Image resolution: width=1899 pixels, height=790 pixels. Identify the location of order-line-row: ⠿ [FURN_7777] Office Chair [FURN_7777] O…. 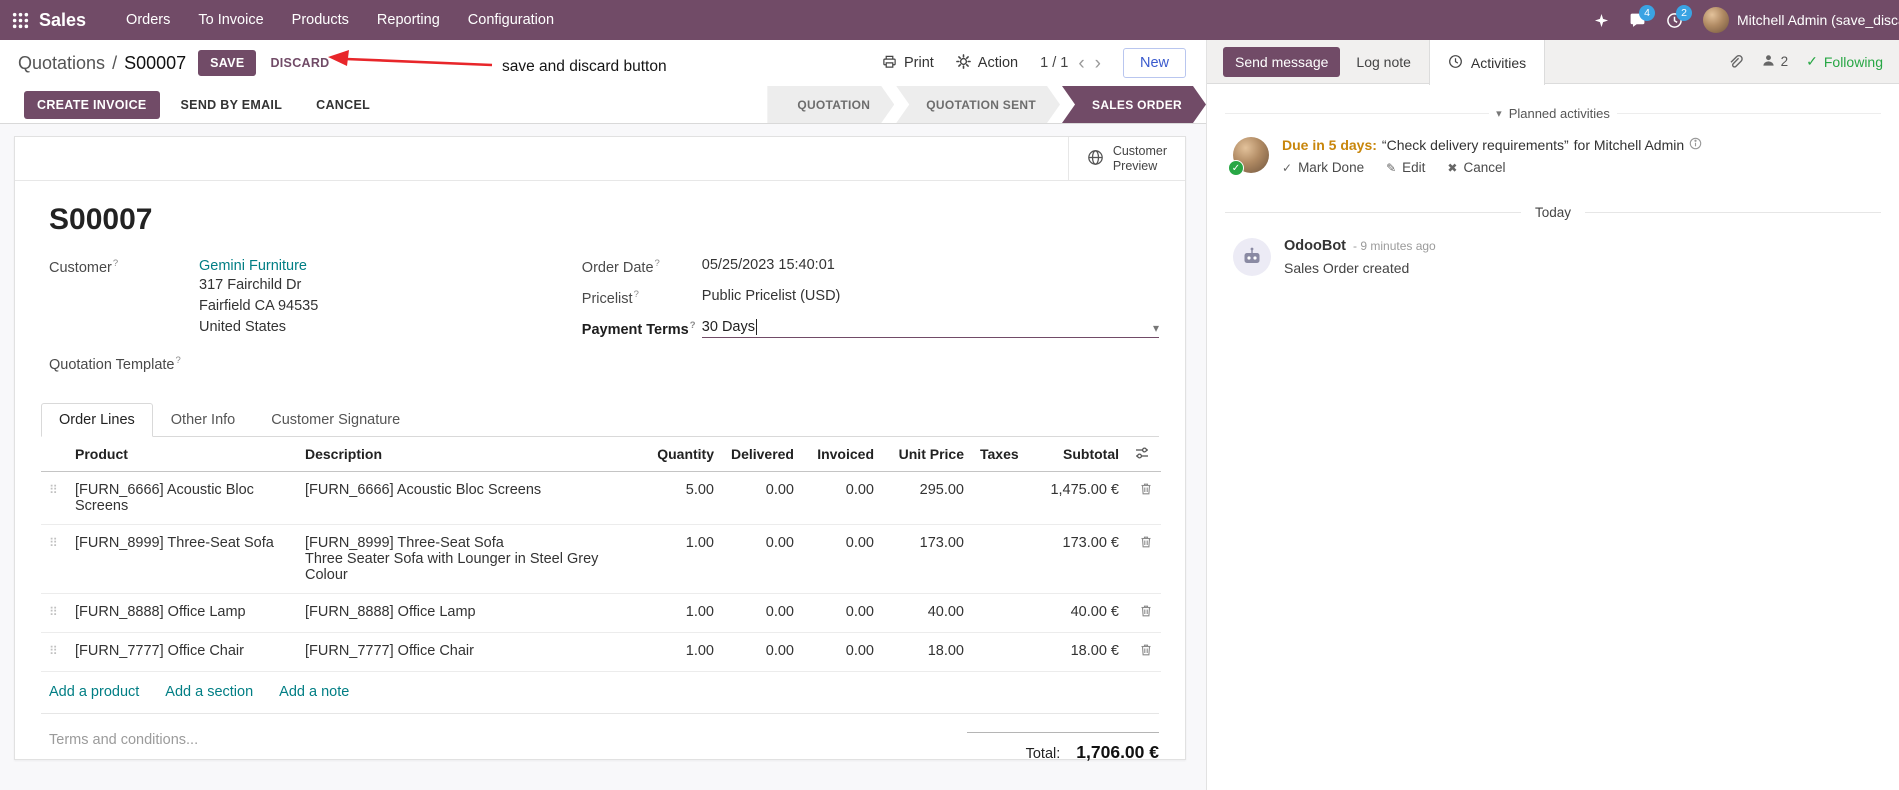
(601, 652).